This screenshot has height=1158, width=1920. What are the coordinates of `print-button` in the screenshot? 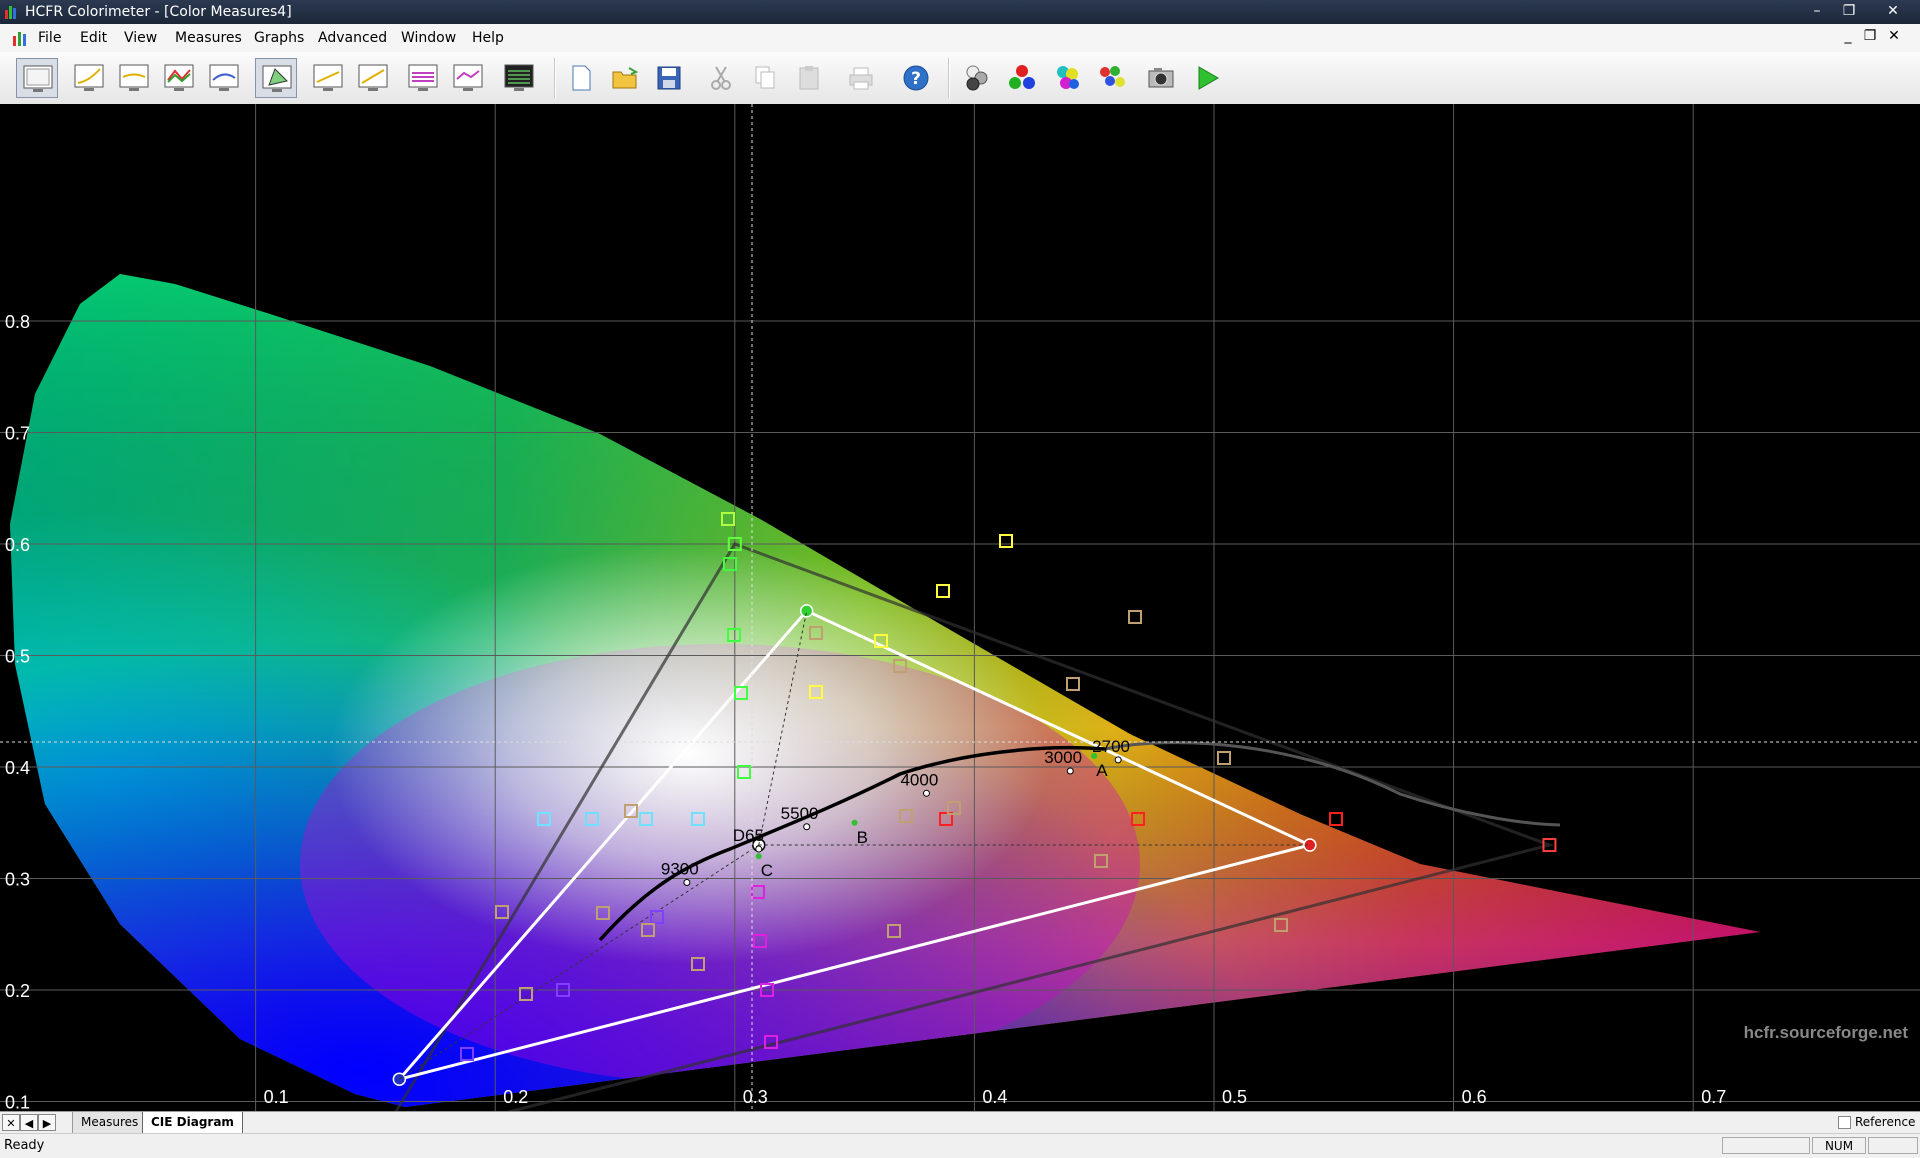 It's located at (861, 78).